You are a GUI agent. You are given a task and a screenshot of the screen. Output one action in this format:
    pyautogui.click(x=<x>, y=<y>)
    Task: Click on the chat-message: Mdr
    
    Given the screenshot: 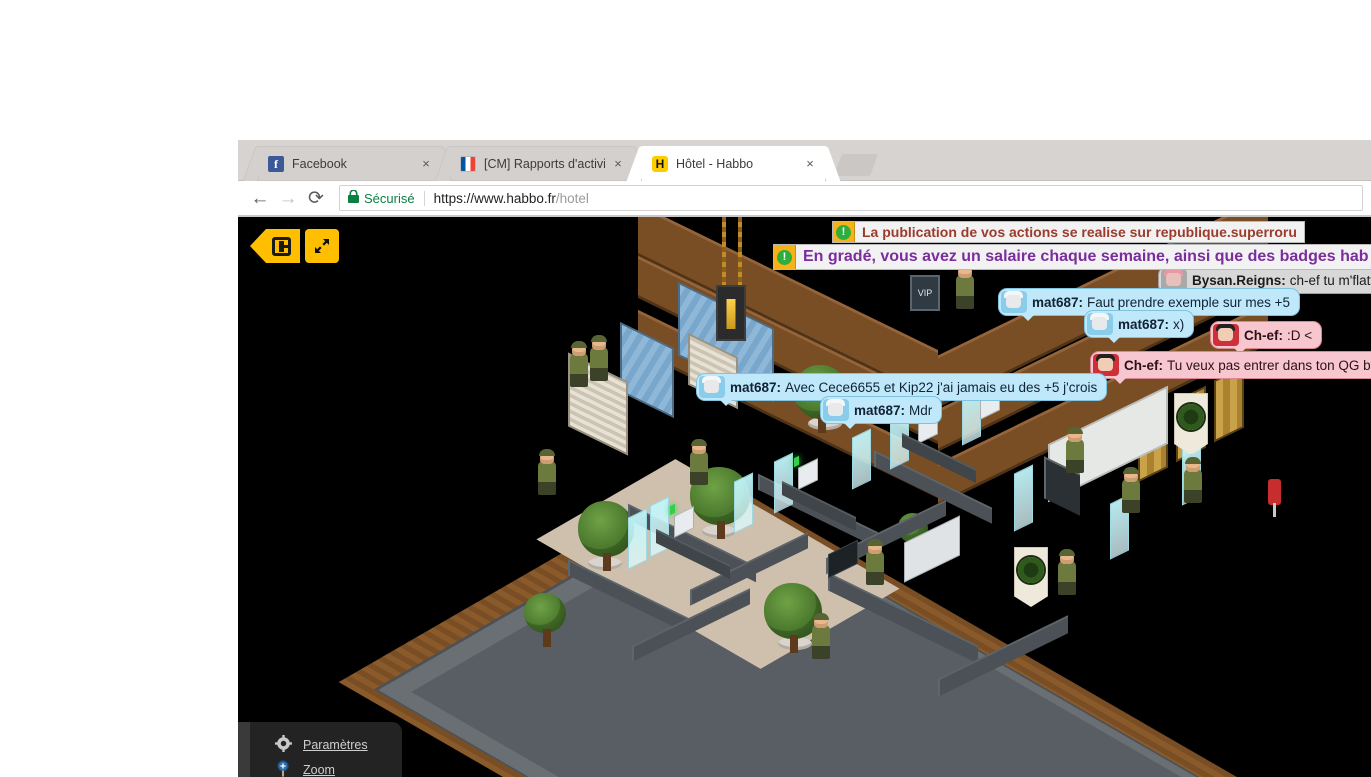 What is the action you would take?
    pyautogui.click(x=921, y=410)
    